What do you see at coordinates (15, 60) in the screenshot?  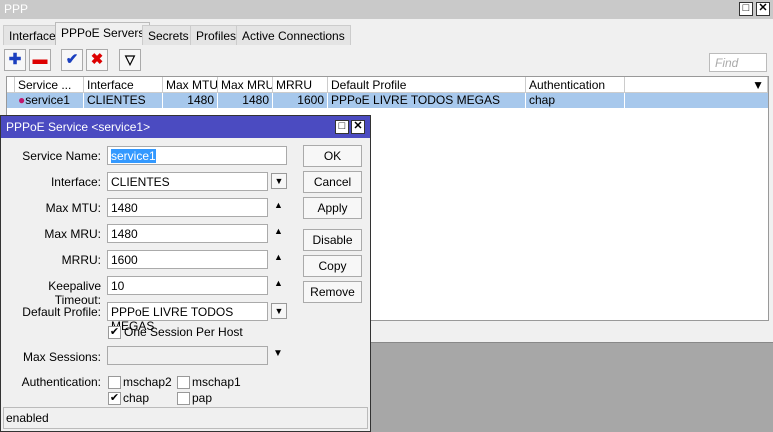 I see `add-icon: ✚` at bounding box center [15, 60].